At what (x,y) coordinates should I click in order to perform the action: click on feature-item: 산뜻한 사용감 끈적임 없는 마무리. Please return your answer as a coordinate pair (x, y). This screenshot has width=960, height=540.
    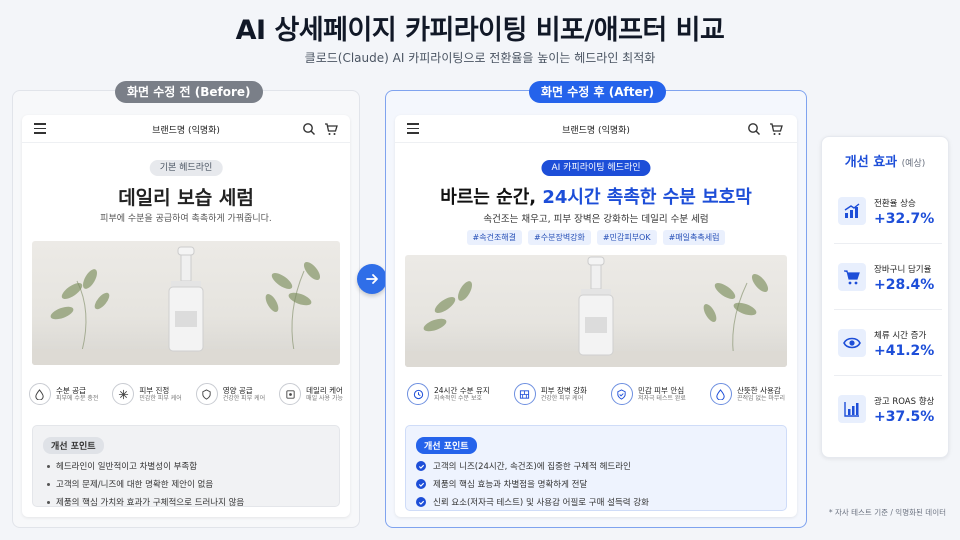
    Looking at the image, I should click on (747, 394).